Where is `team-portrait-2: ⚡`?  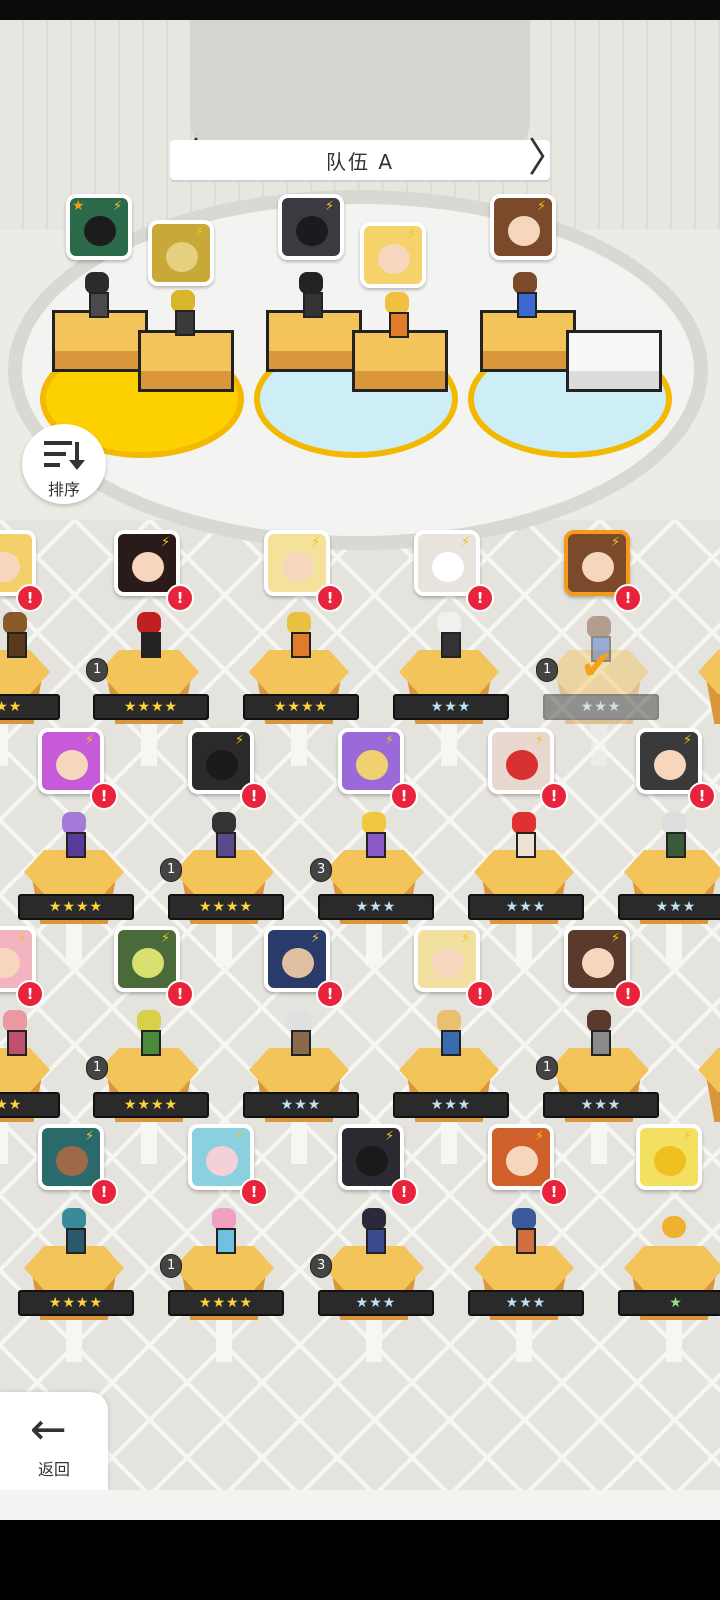
team-portrait-2: ⚡ is located at coordinates (181, 253).